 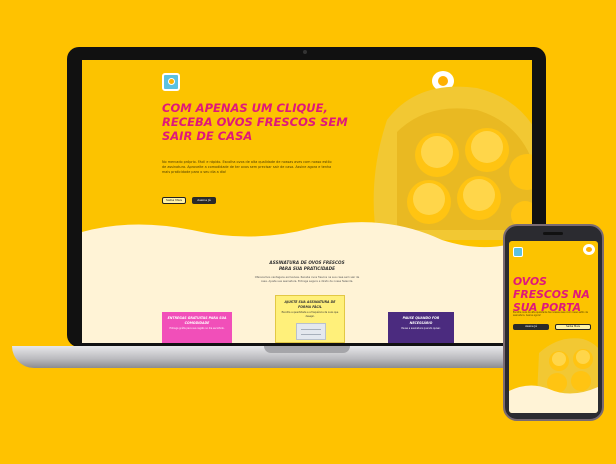 I want to click on card-title: ENTREGAS GRATUITAS PARA SUA COMODIDADE, so click(x=197, y=320).